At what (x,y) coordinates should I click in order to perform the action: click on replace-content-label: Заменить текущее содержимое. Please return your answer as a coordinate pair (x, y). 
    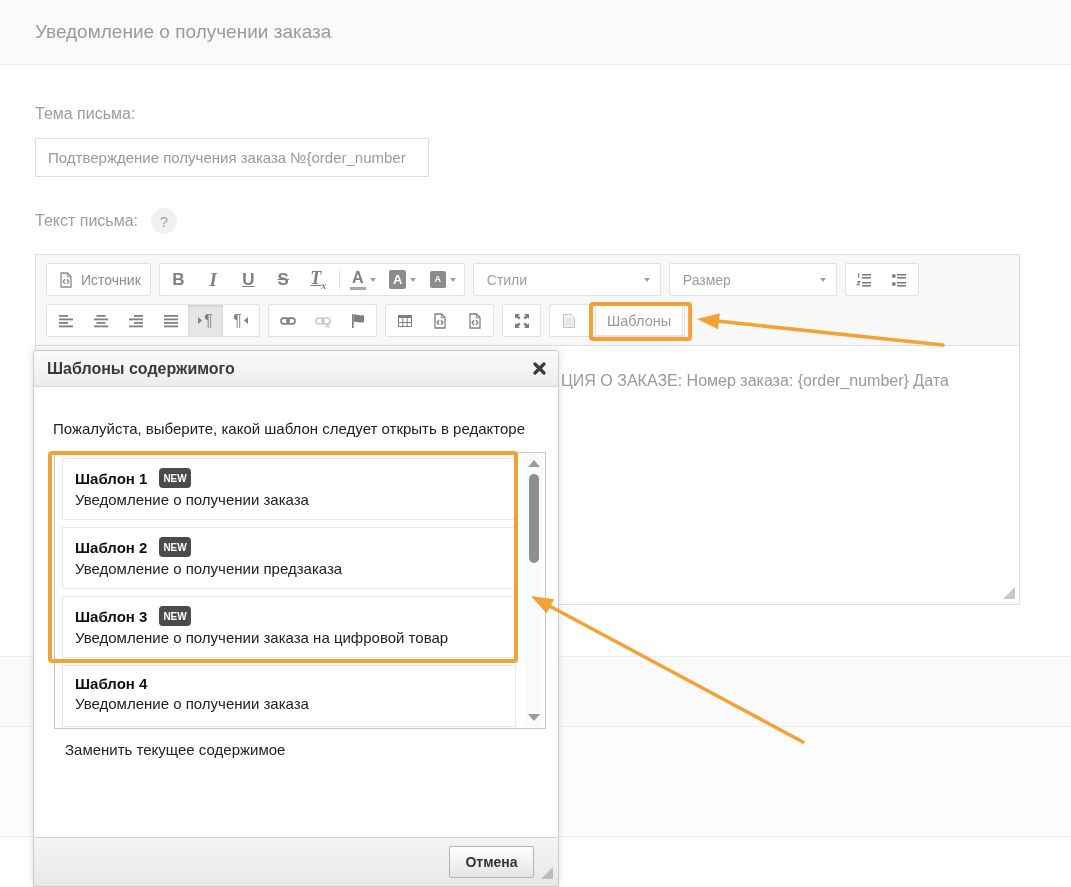
    Looking at the image, I should click on (176, 750).